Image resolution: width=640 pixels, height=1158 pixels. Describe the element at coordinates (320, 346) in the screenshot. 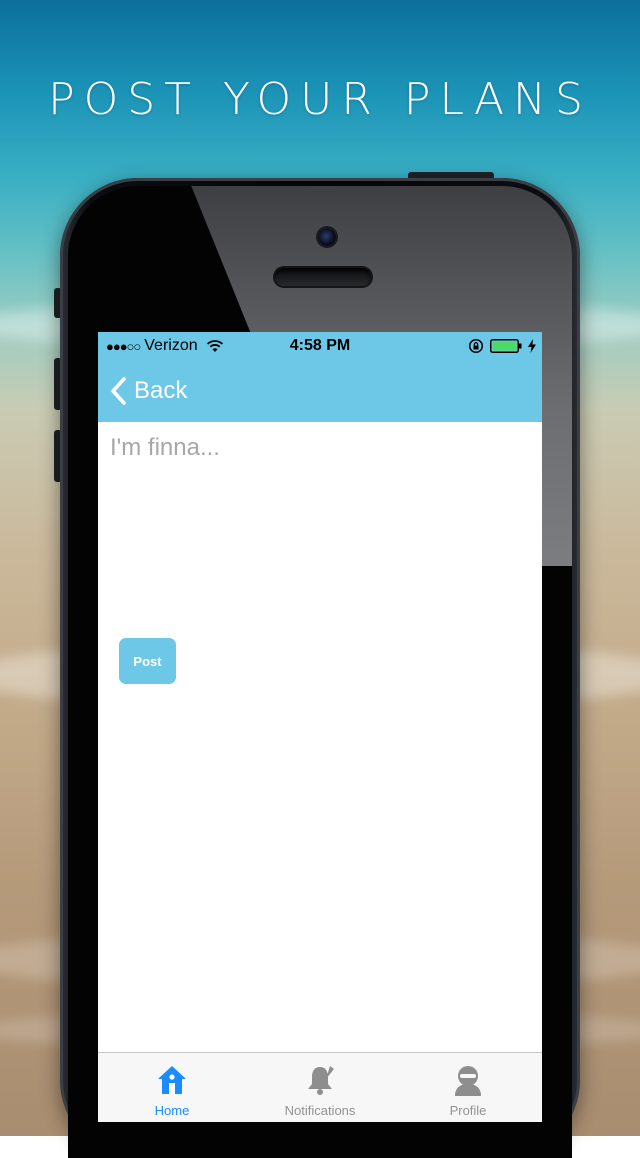

I see `status-bar: ●●●○○ Verizon 4:58 PM` at that location.